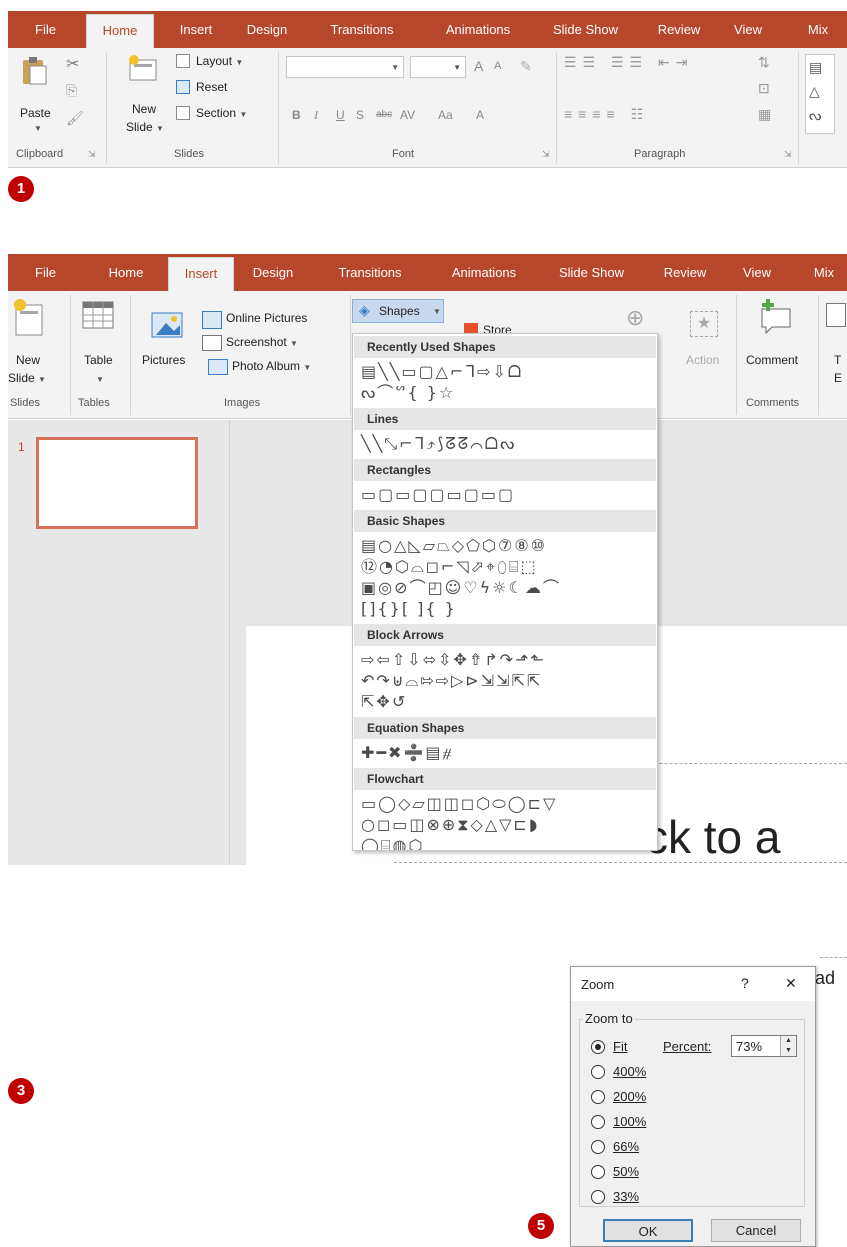 This screenshot has height=1247, width=847. I want to click on help-button: ?, so click(745, 983).